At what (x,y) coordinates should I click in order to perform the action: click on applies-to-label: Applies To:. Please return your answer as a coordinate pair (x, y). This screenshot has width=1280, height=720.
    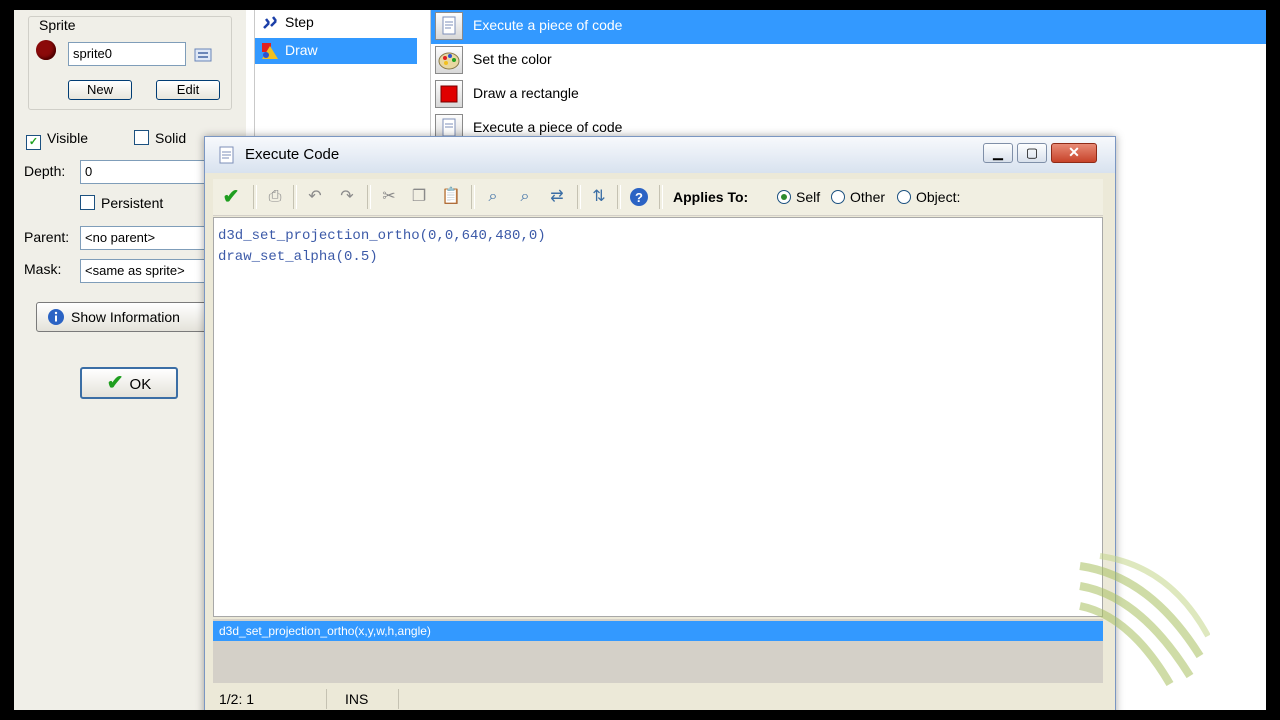
    Looking at the image, I should click on (711, 197).